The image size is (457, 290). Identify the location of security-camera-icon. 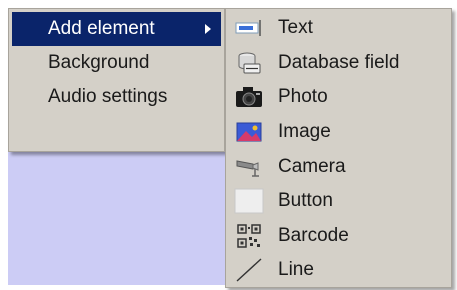
(249, 167).